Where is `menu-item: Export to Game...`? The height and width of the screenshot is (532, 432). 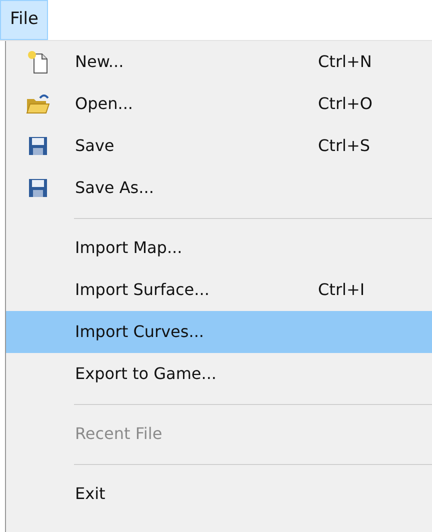 menu-item: Export to Game... is located at coordinates (219, 374).